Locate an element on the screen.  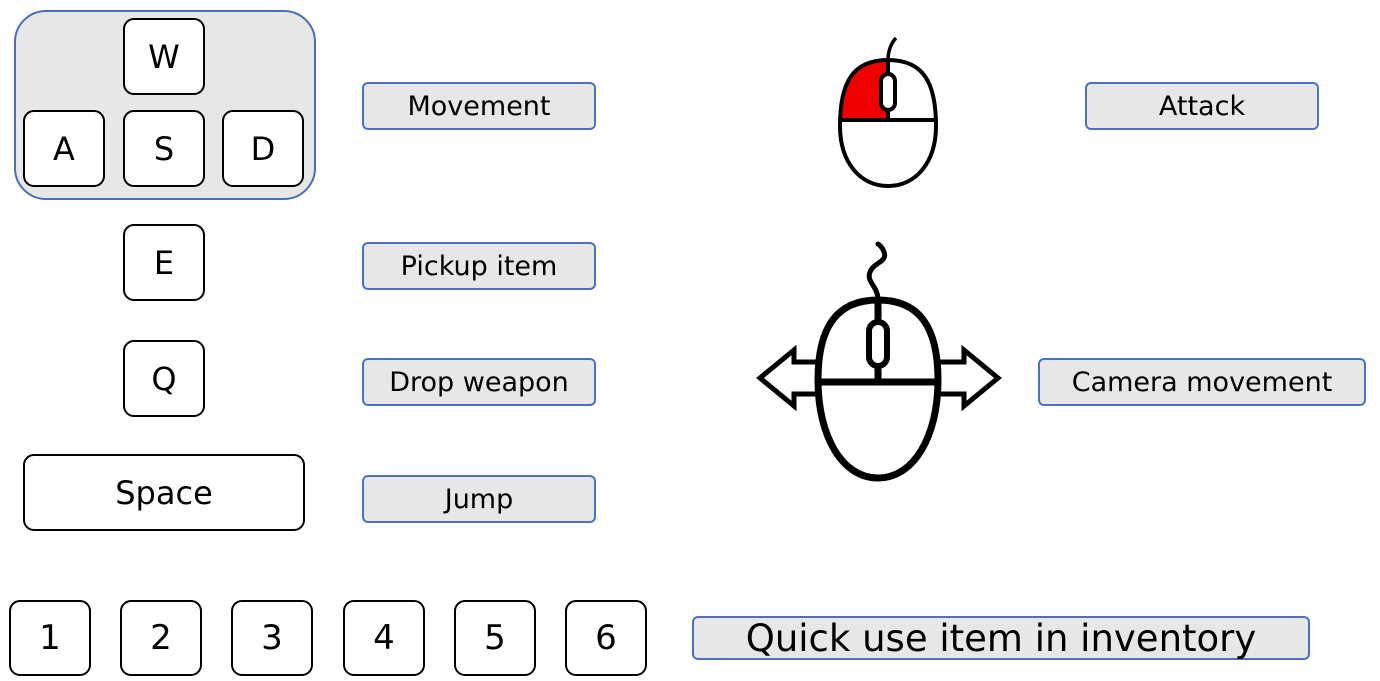
key-6: 6 is located at coordinates (606, 638).